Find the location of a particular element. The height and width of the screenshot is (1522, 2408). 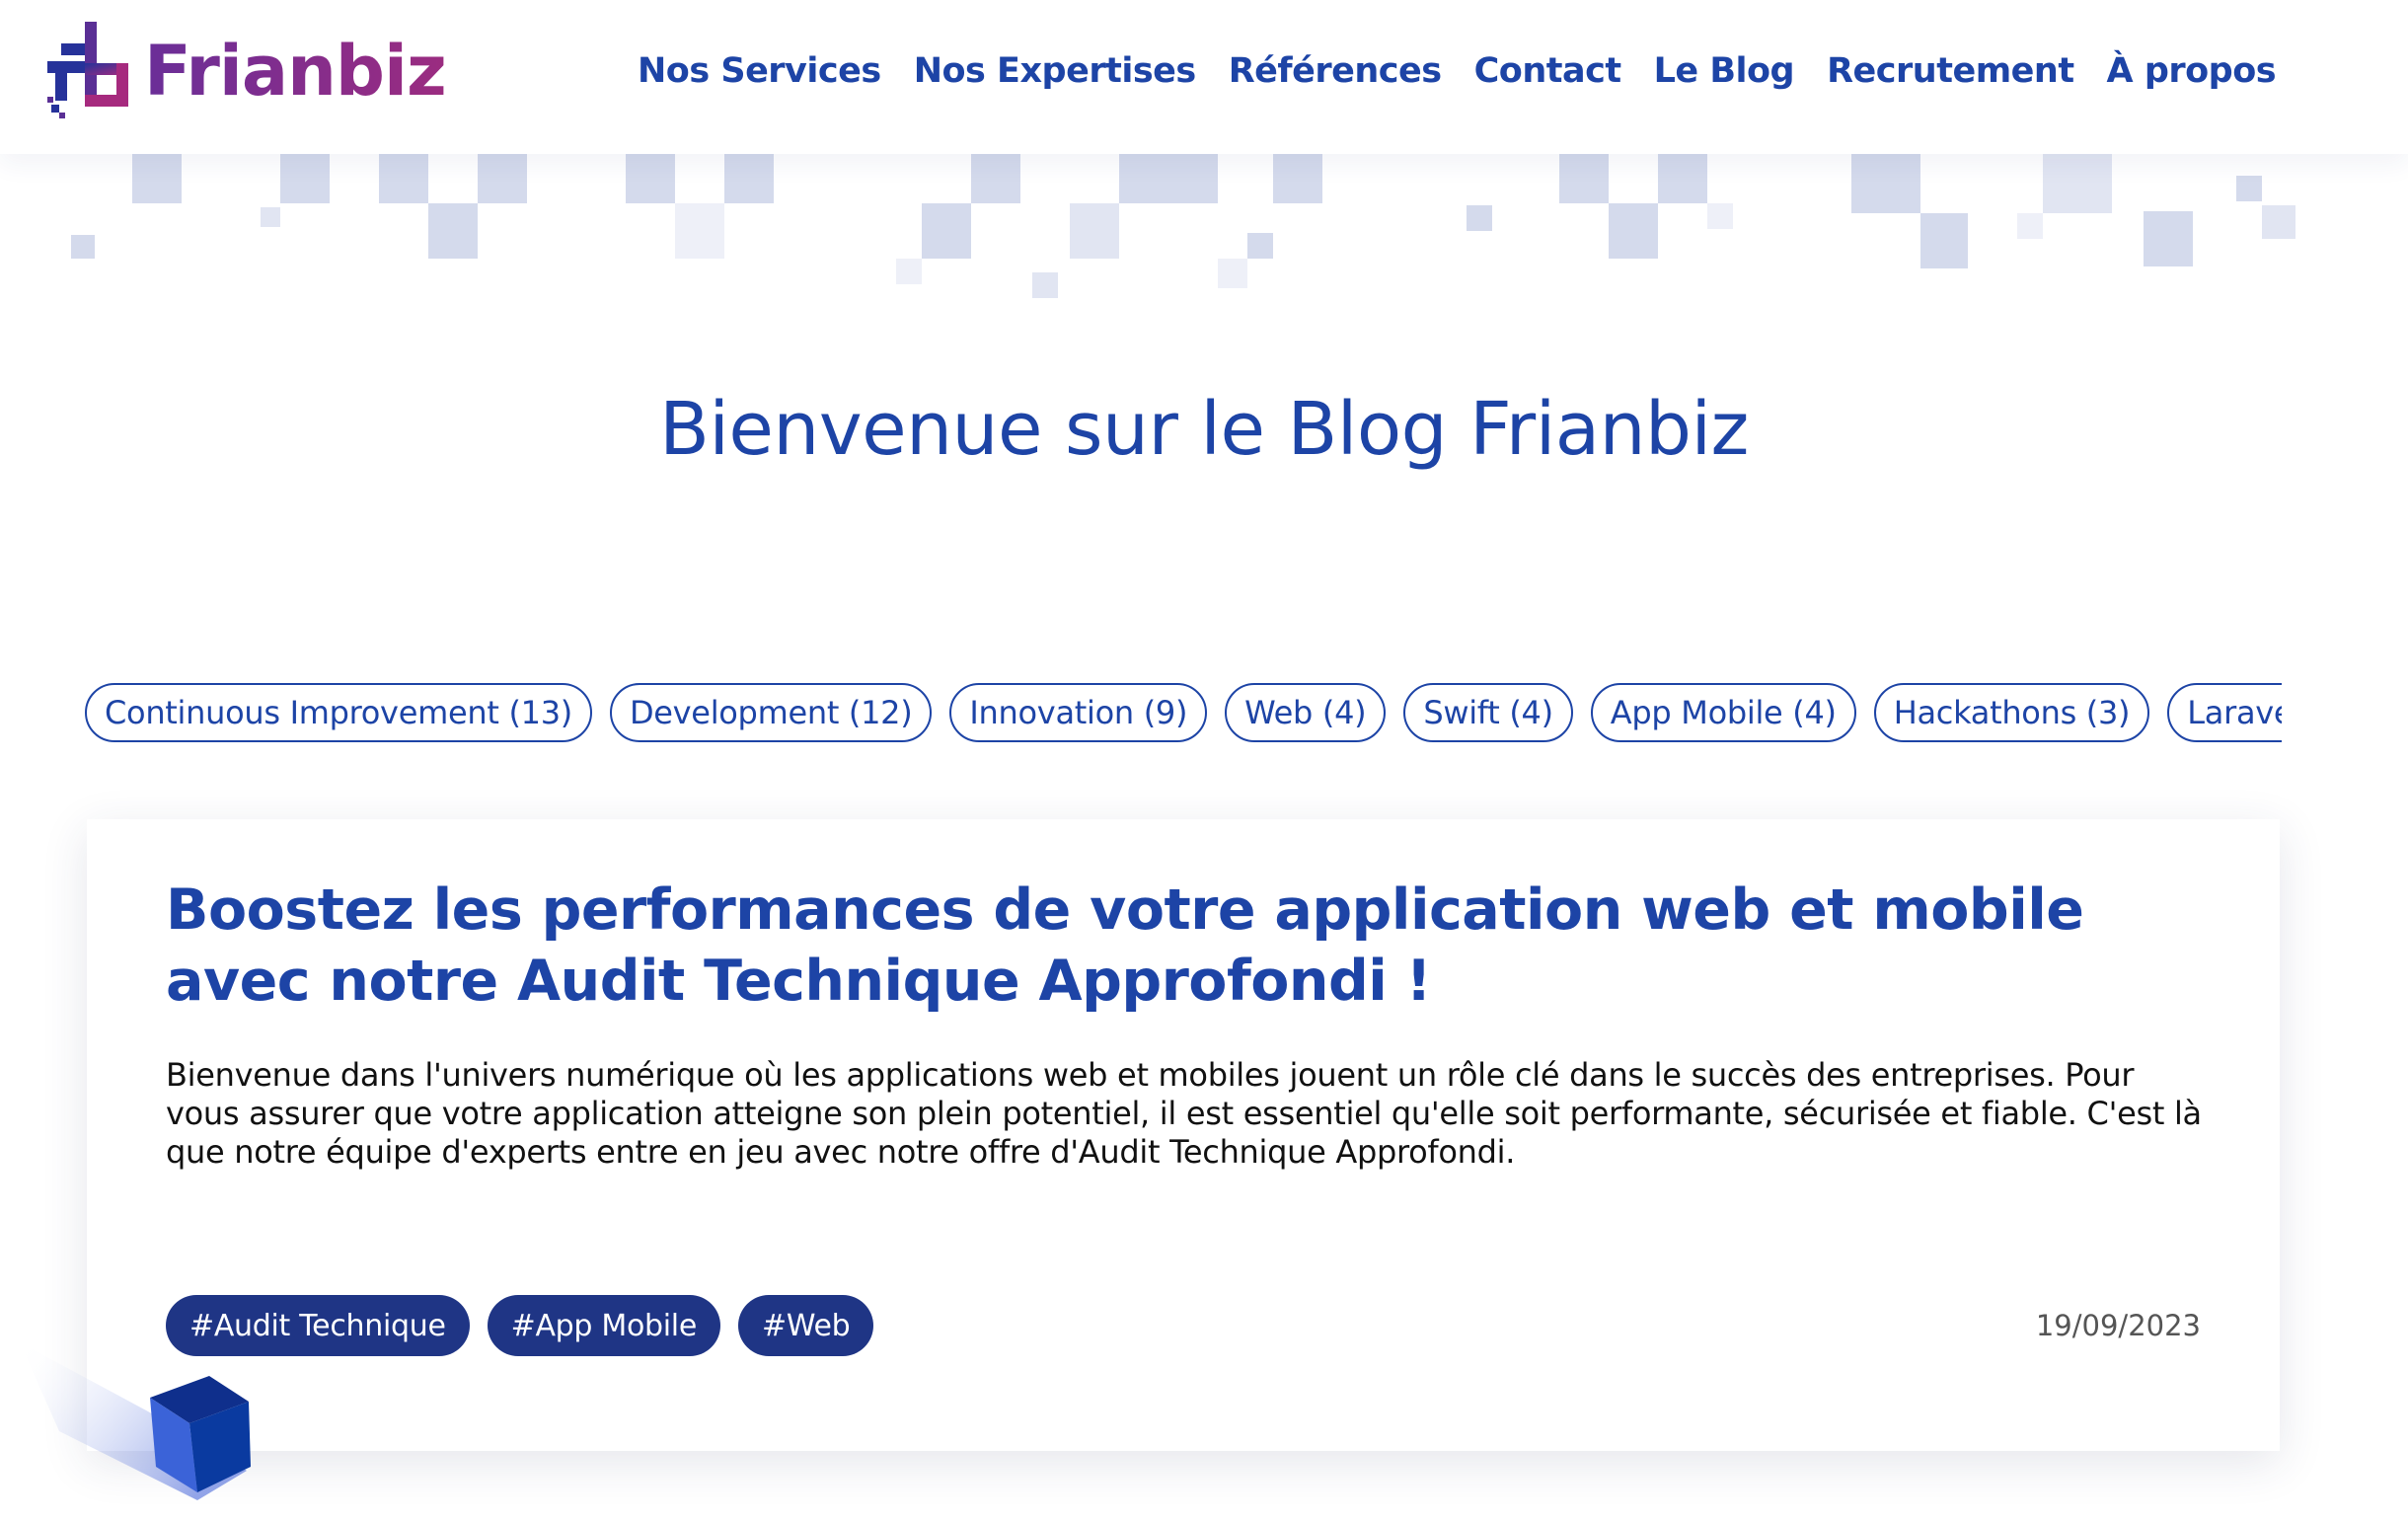

tag-app-mobile: #App Mobile is located at coordinates (604, 1325).